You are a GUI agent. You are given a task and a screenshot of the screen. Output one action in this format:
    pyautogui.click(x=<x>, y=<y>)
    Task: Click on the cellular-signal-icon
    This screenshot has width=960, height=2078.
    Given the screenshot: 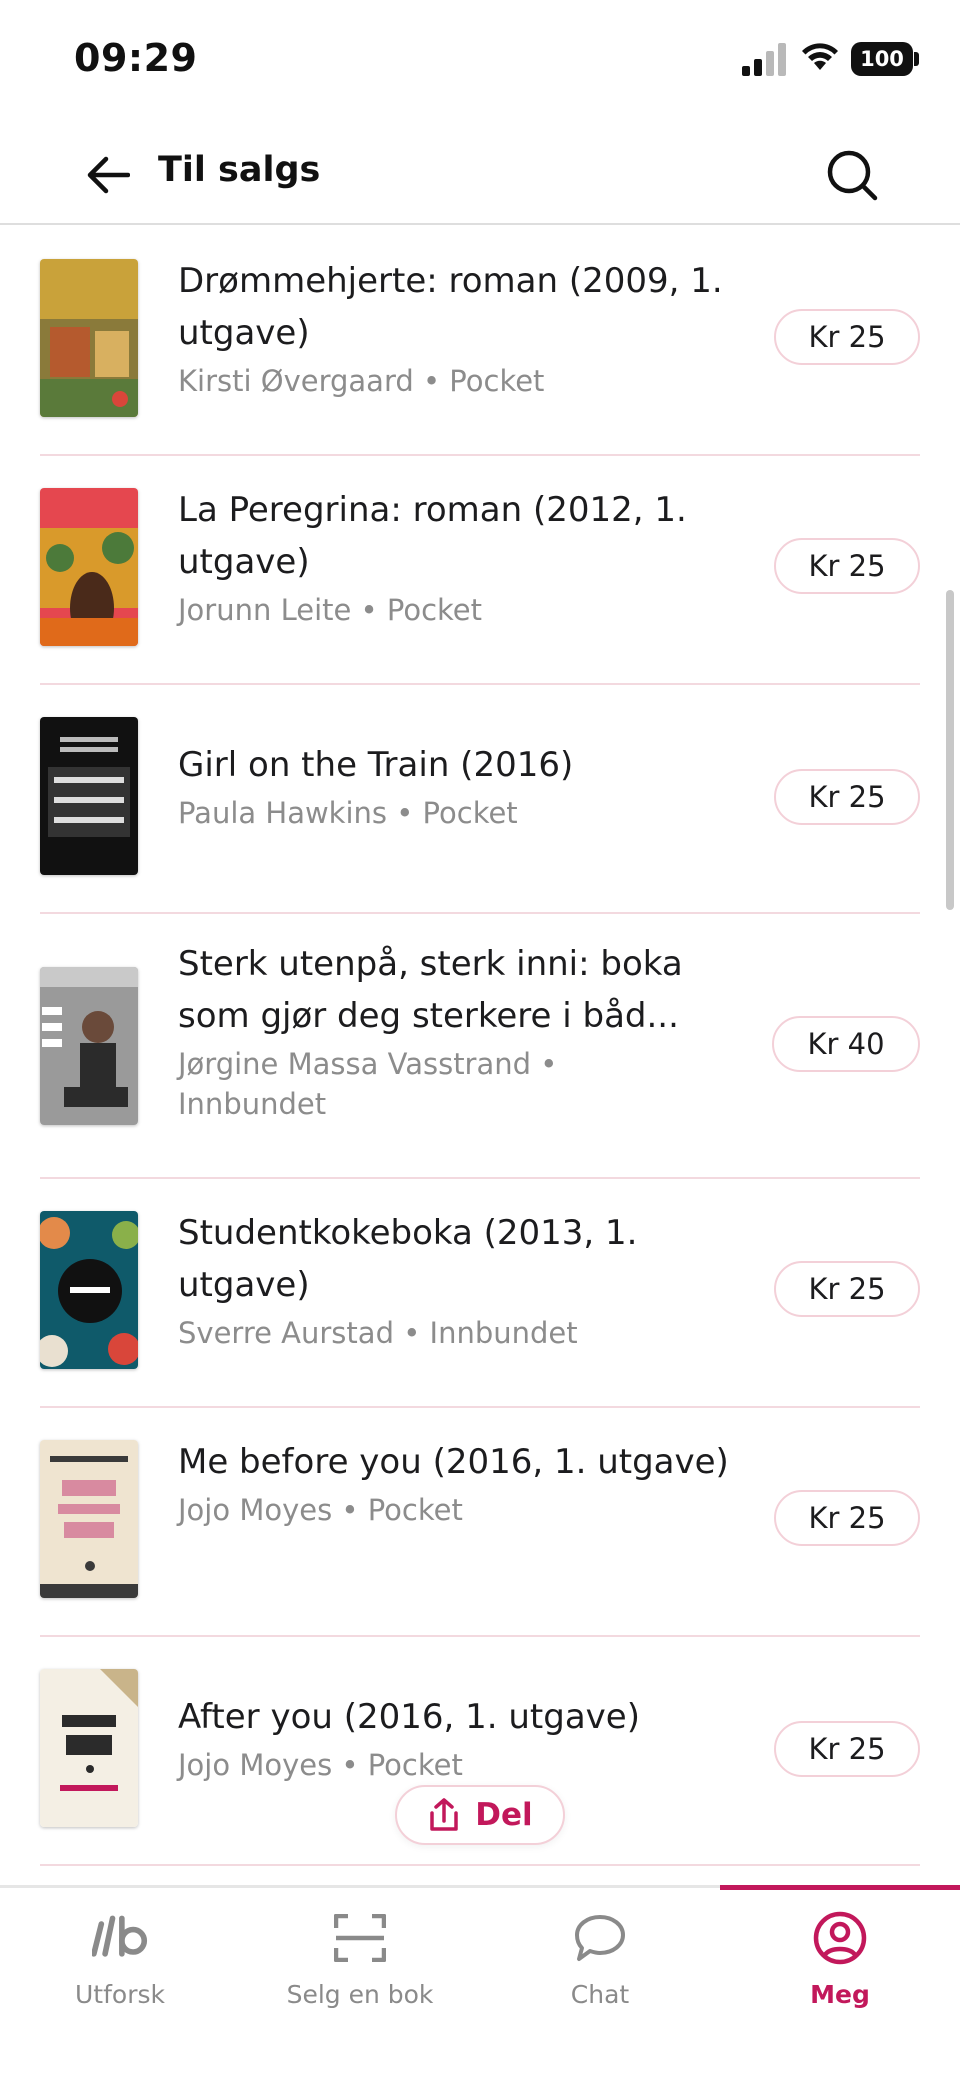 What is the action you would take?
    pyautogui.click(x=764, y=59)
    